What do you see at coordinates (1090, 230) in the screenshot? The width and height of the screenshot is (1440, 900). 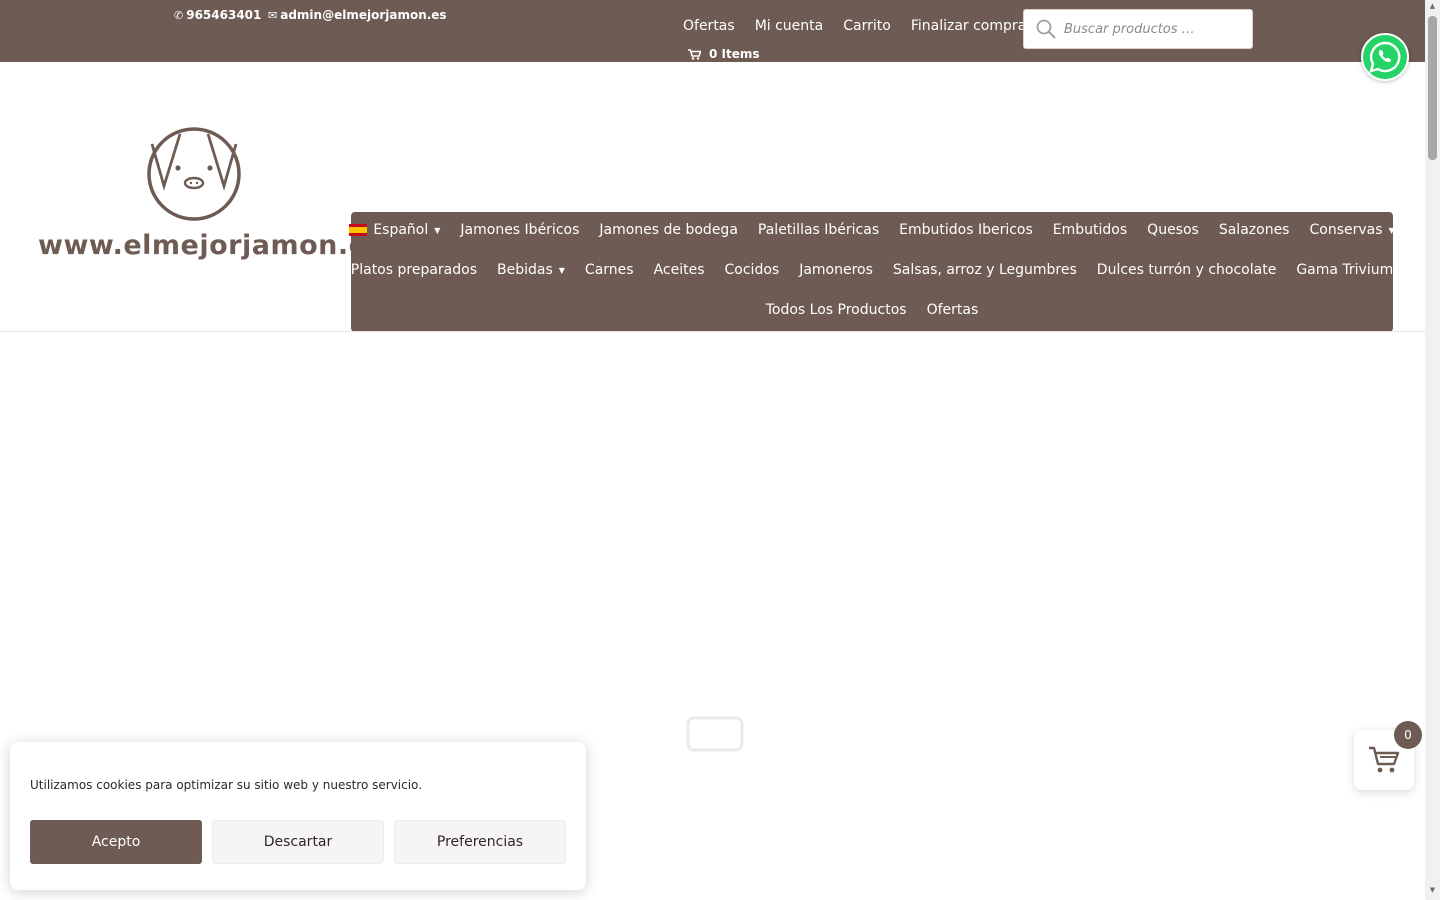 I see `nav-item-embutidos: Embutidos` at bounding box center [1090, 230].